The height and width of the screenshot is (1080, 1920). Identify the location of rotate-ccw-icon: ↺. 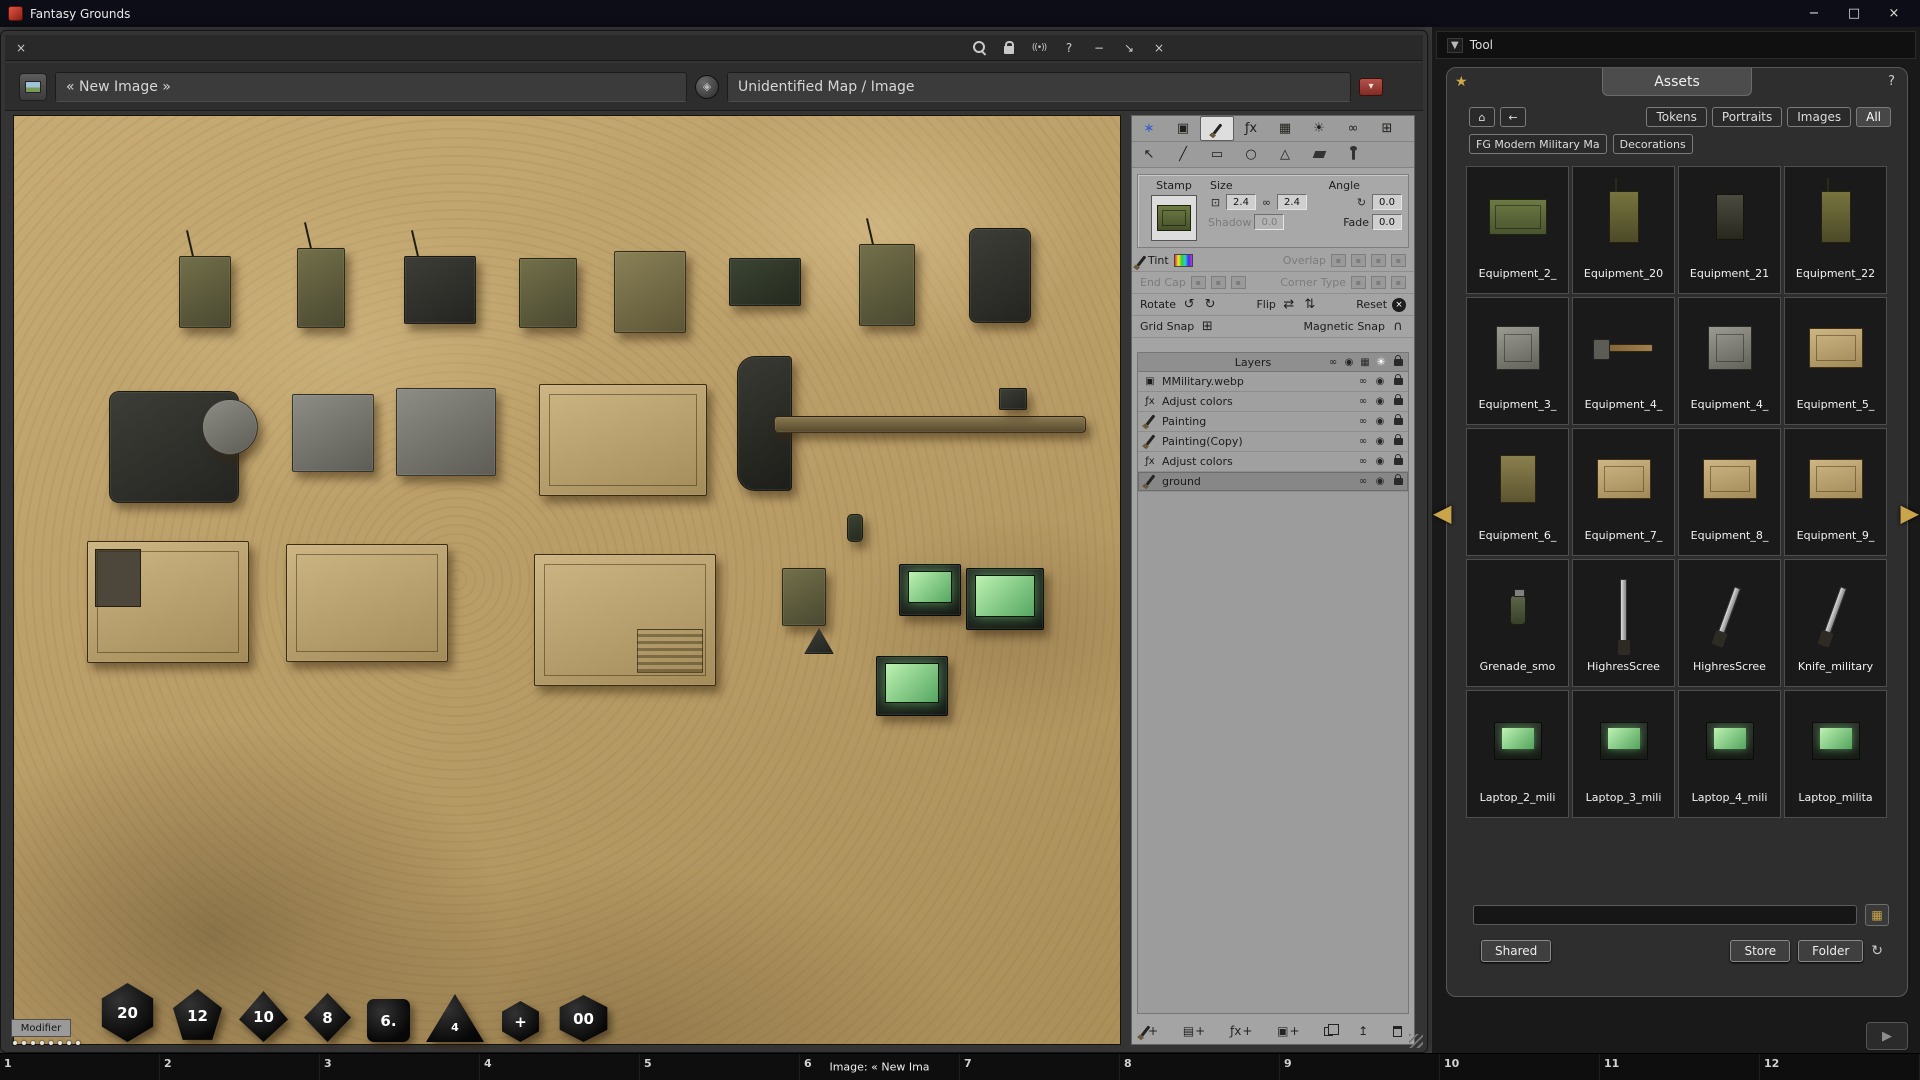
(1189, 304).